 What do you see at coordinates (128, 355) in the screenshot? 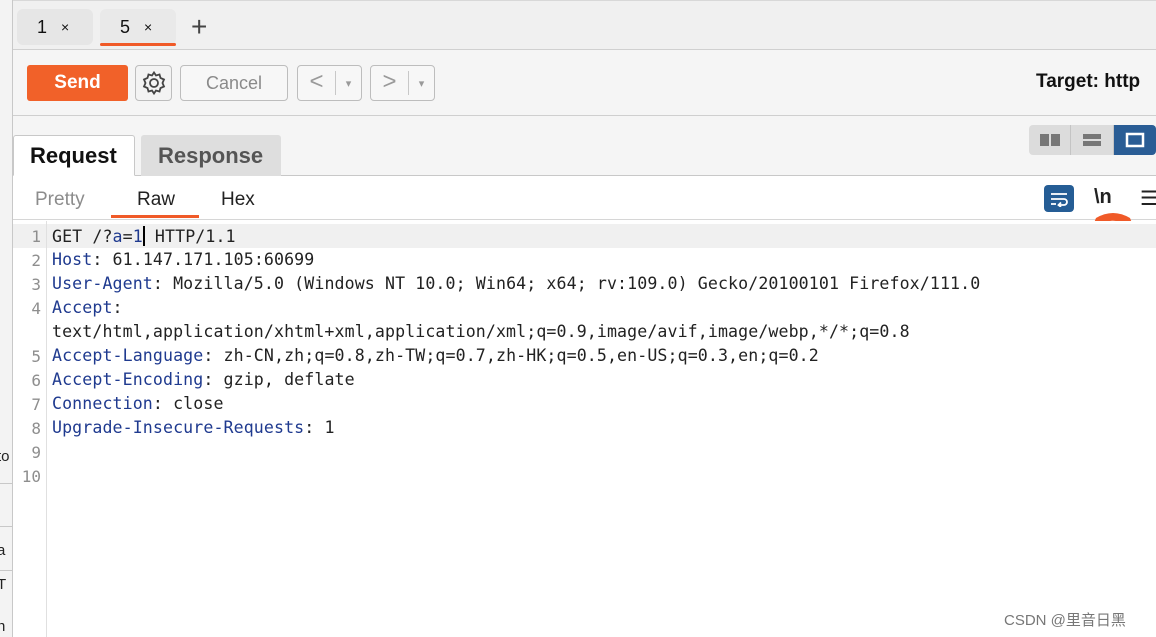
I see `header-name: Accept-Language` at bounding box center [128, 355].